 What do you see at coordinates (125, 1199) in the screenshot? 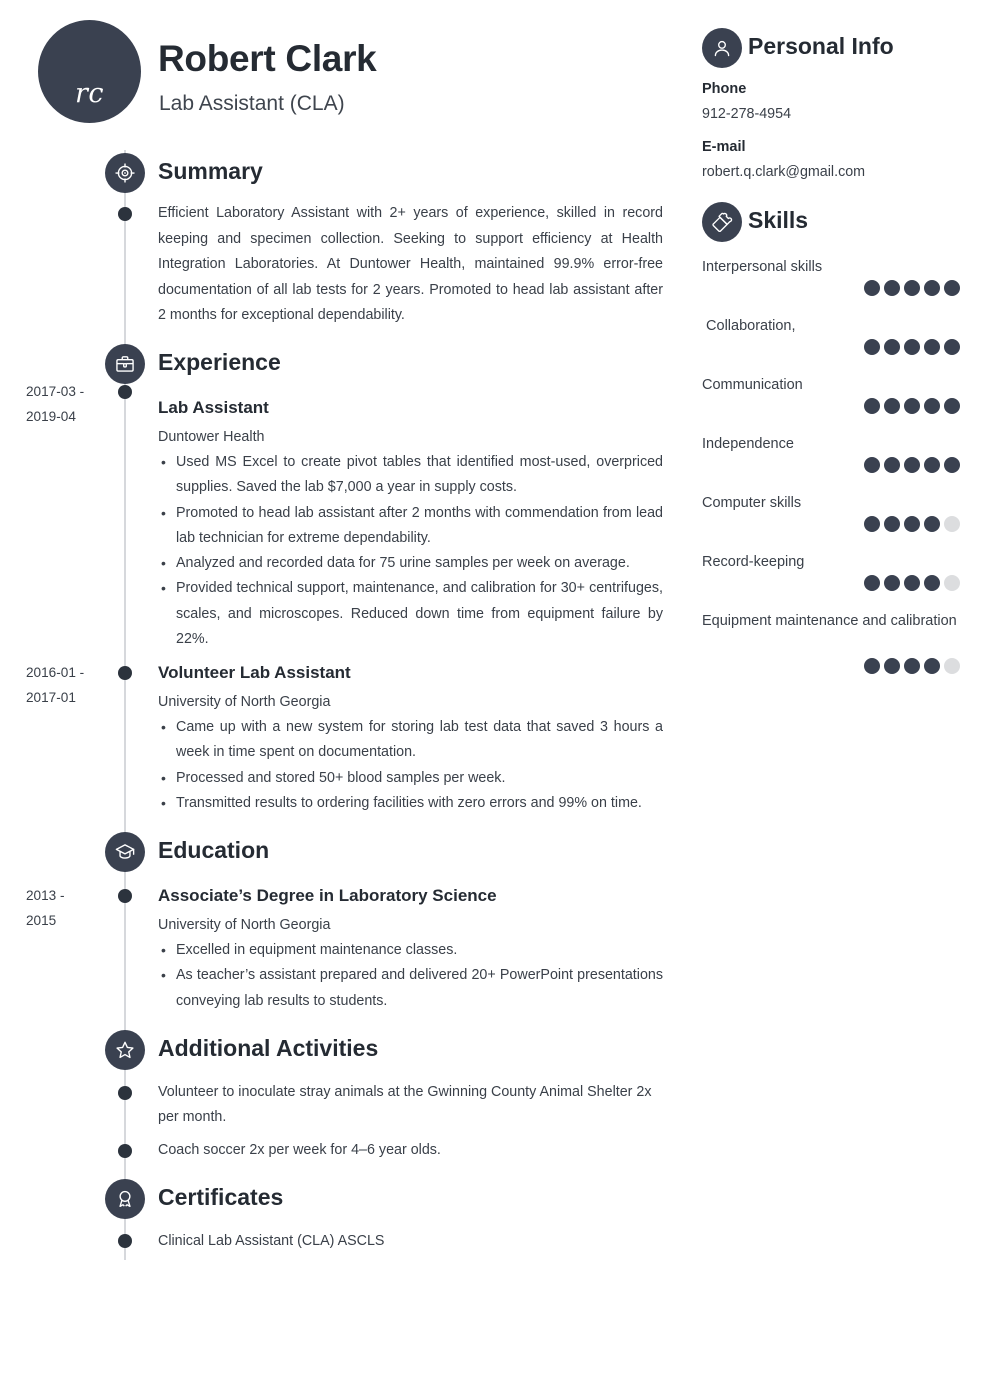
I see `award-icon` at bounding box center [125, 1199].